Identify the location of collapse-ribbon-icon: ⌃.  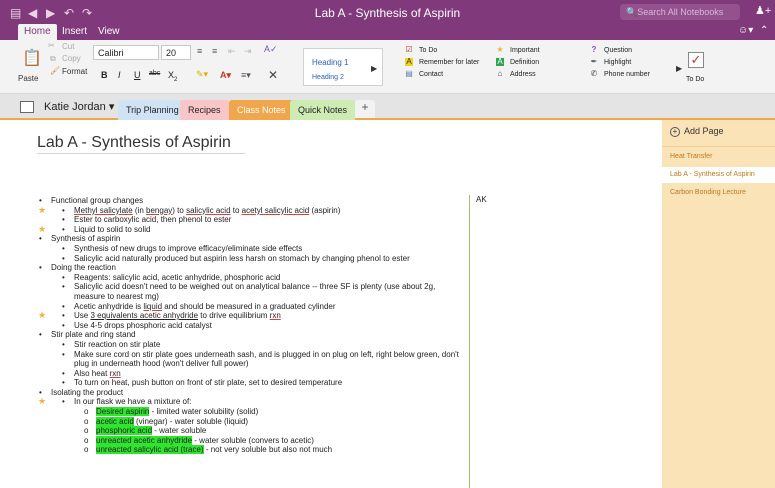
(764, 30).